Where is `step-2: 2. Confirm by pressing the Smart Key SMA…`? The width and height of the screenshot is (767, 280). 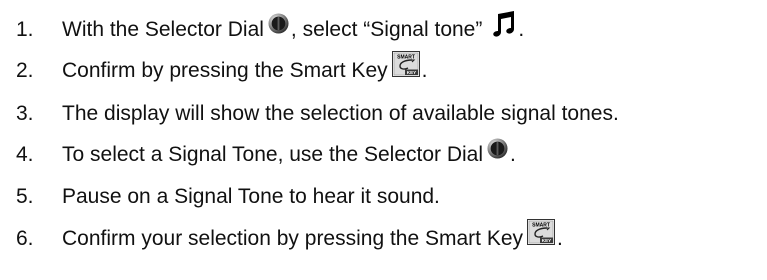 step-2: 2. Confirm by pressing the Smart Key SMA… is located at coordinates (383, 70).